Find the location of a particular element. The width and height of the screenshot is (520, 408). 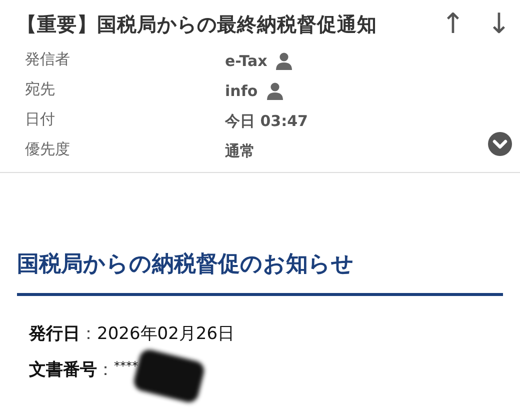

message-subject: 【重要】国税局からの最終納税督促通知 is located at coordinates (197, 25).